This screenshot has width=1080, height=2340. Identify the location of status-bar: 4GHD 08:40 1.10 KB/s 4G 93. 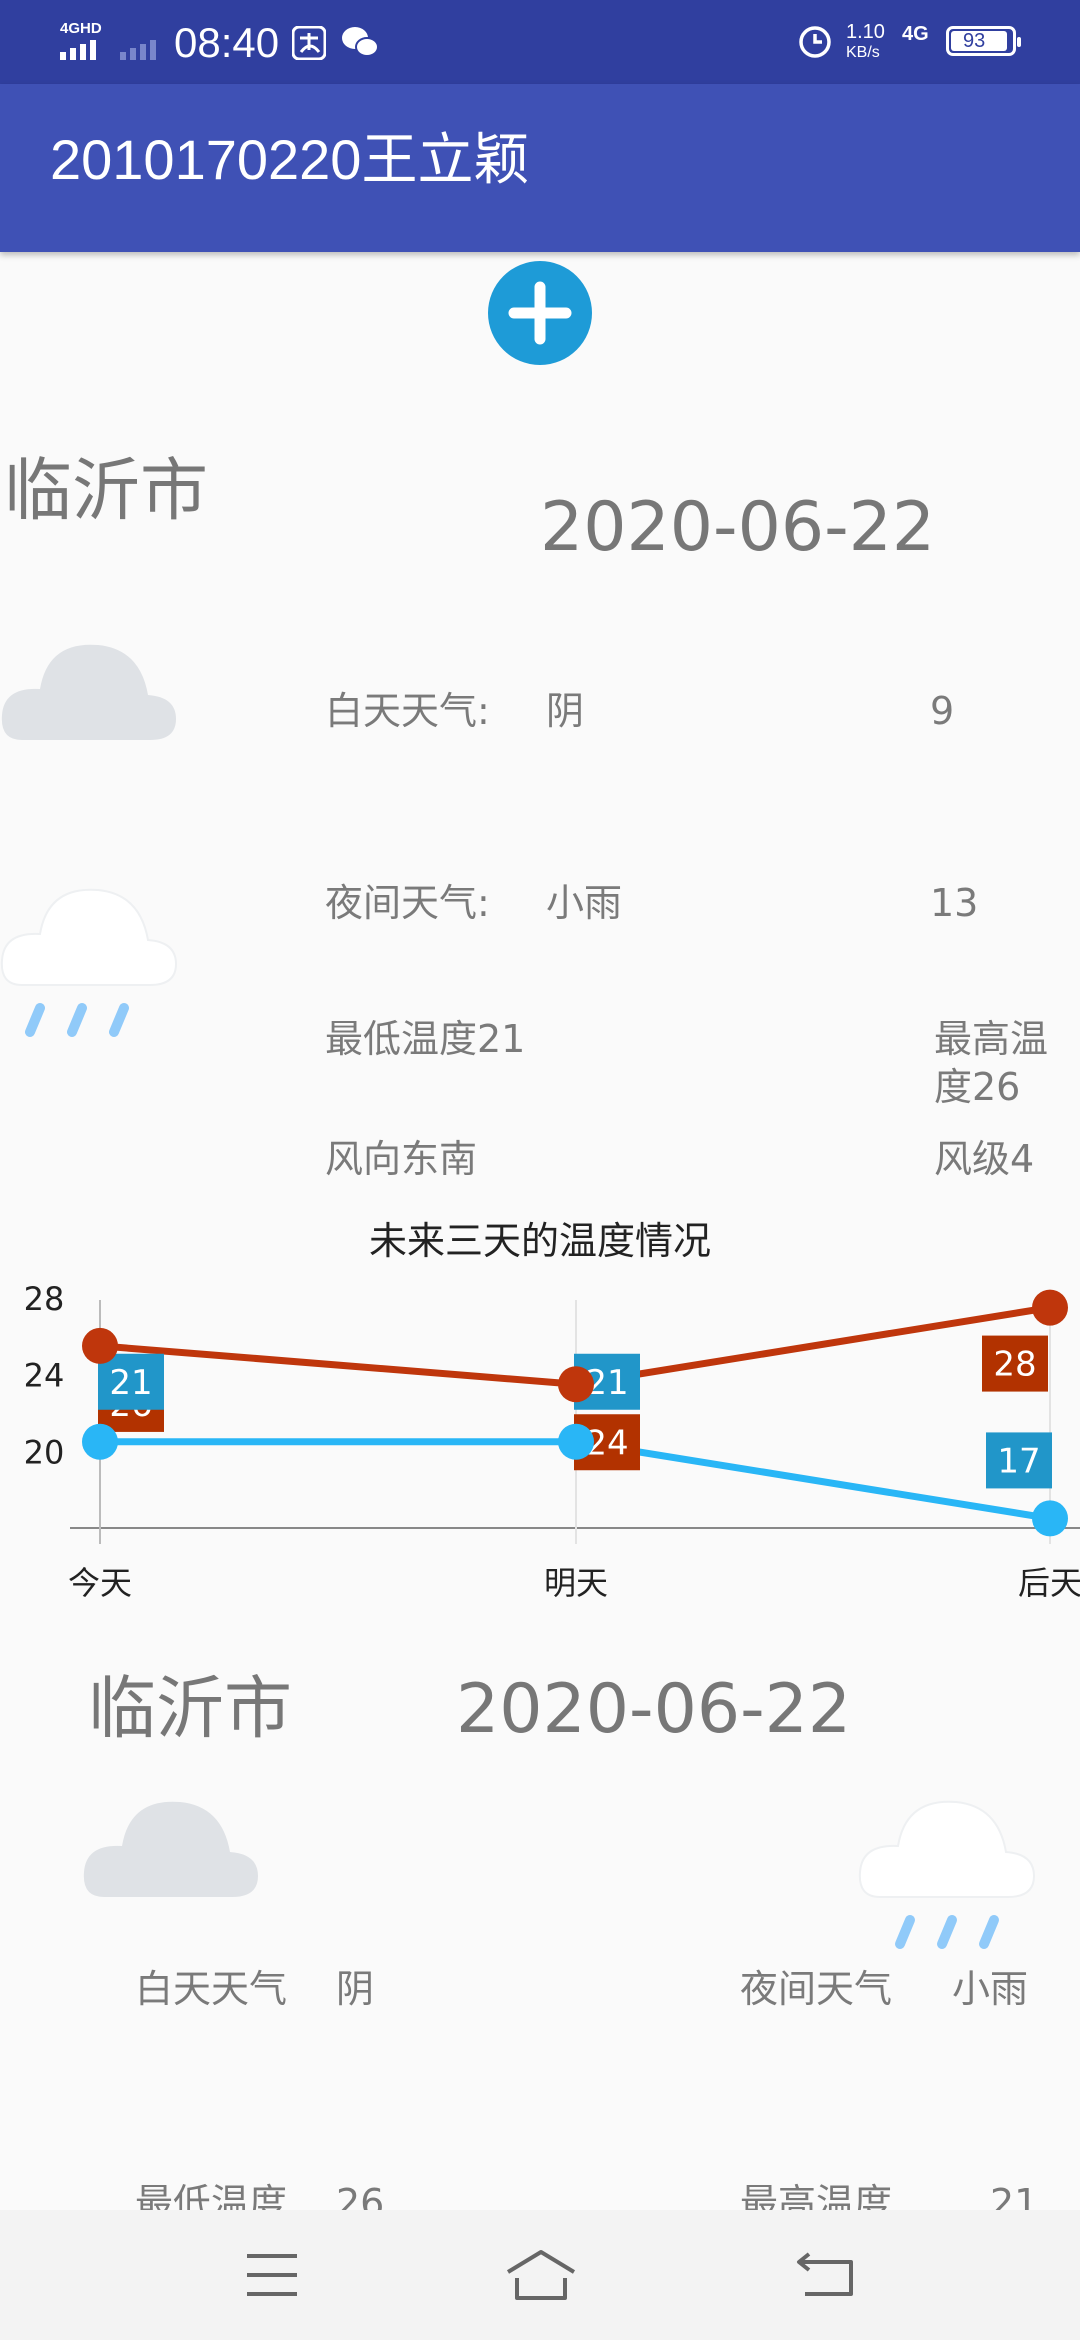
(540, 42).